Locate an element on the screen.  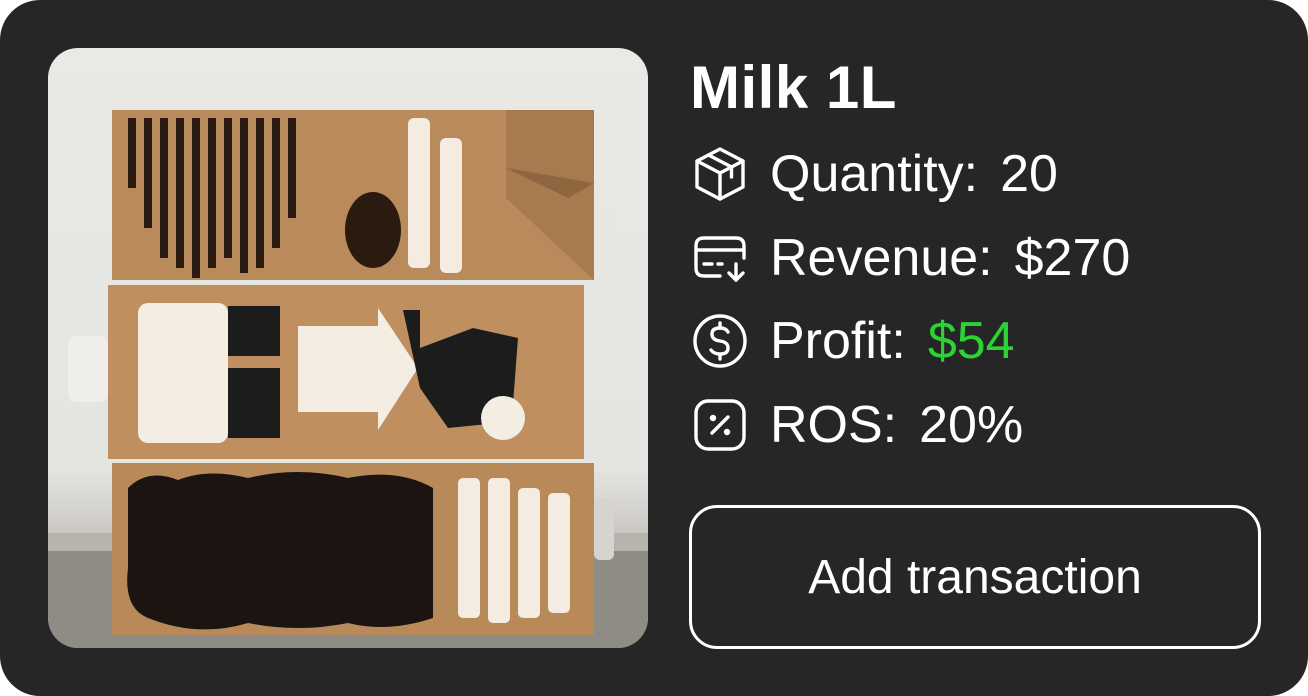
ros-value: 20% is located at coordinates (971, 425).